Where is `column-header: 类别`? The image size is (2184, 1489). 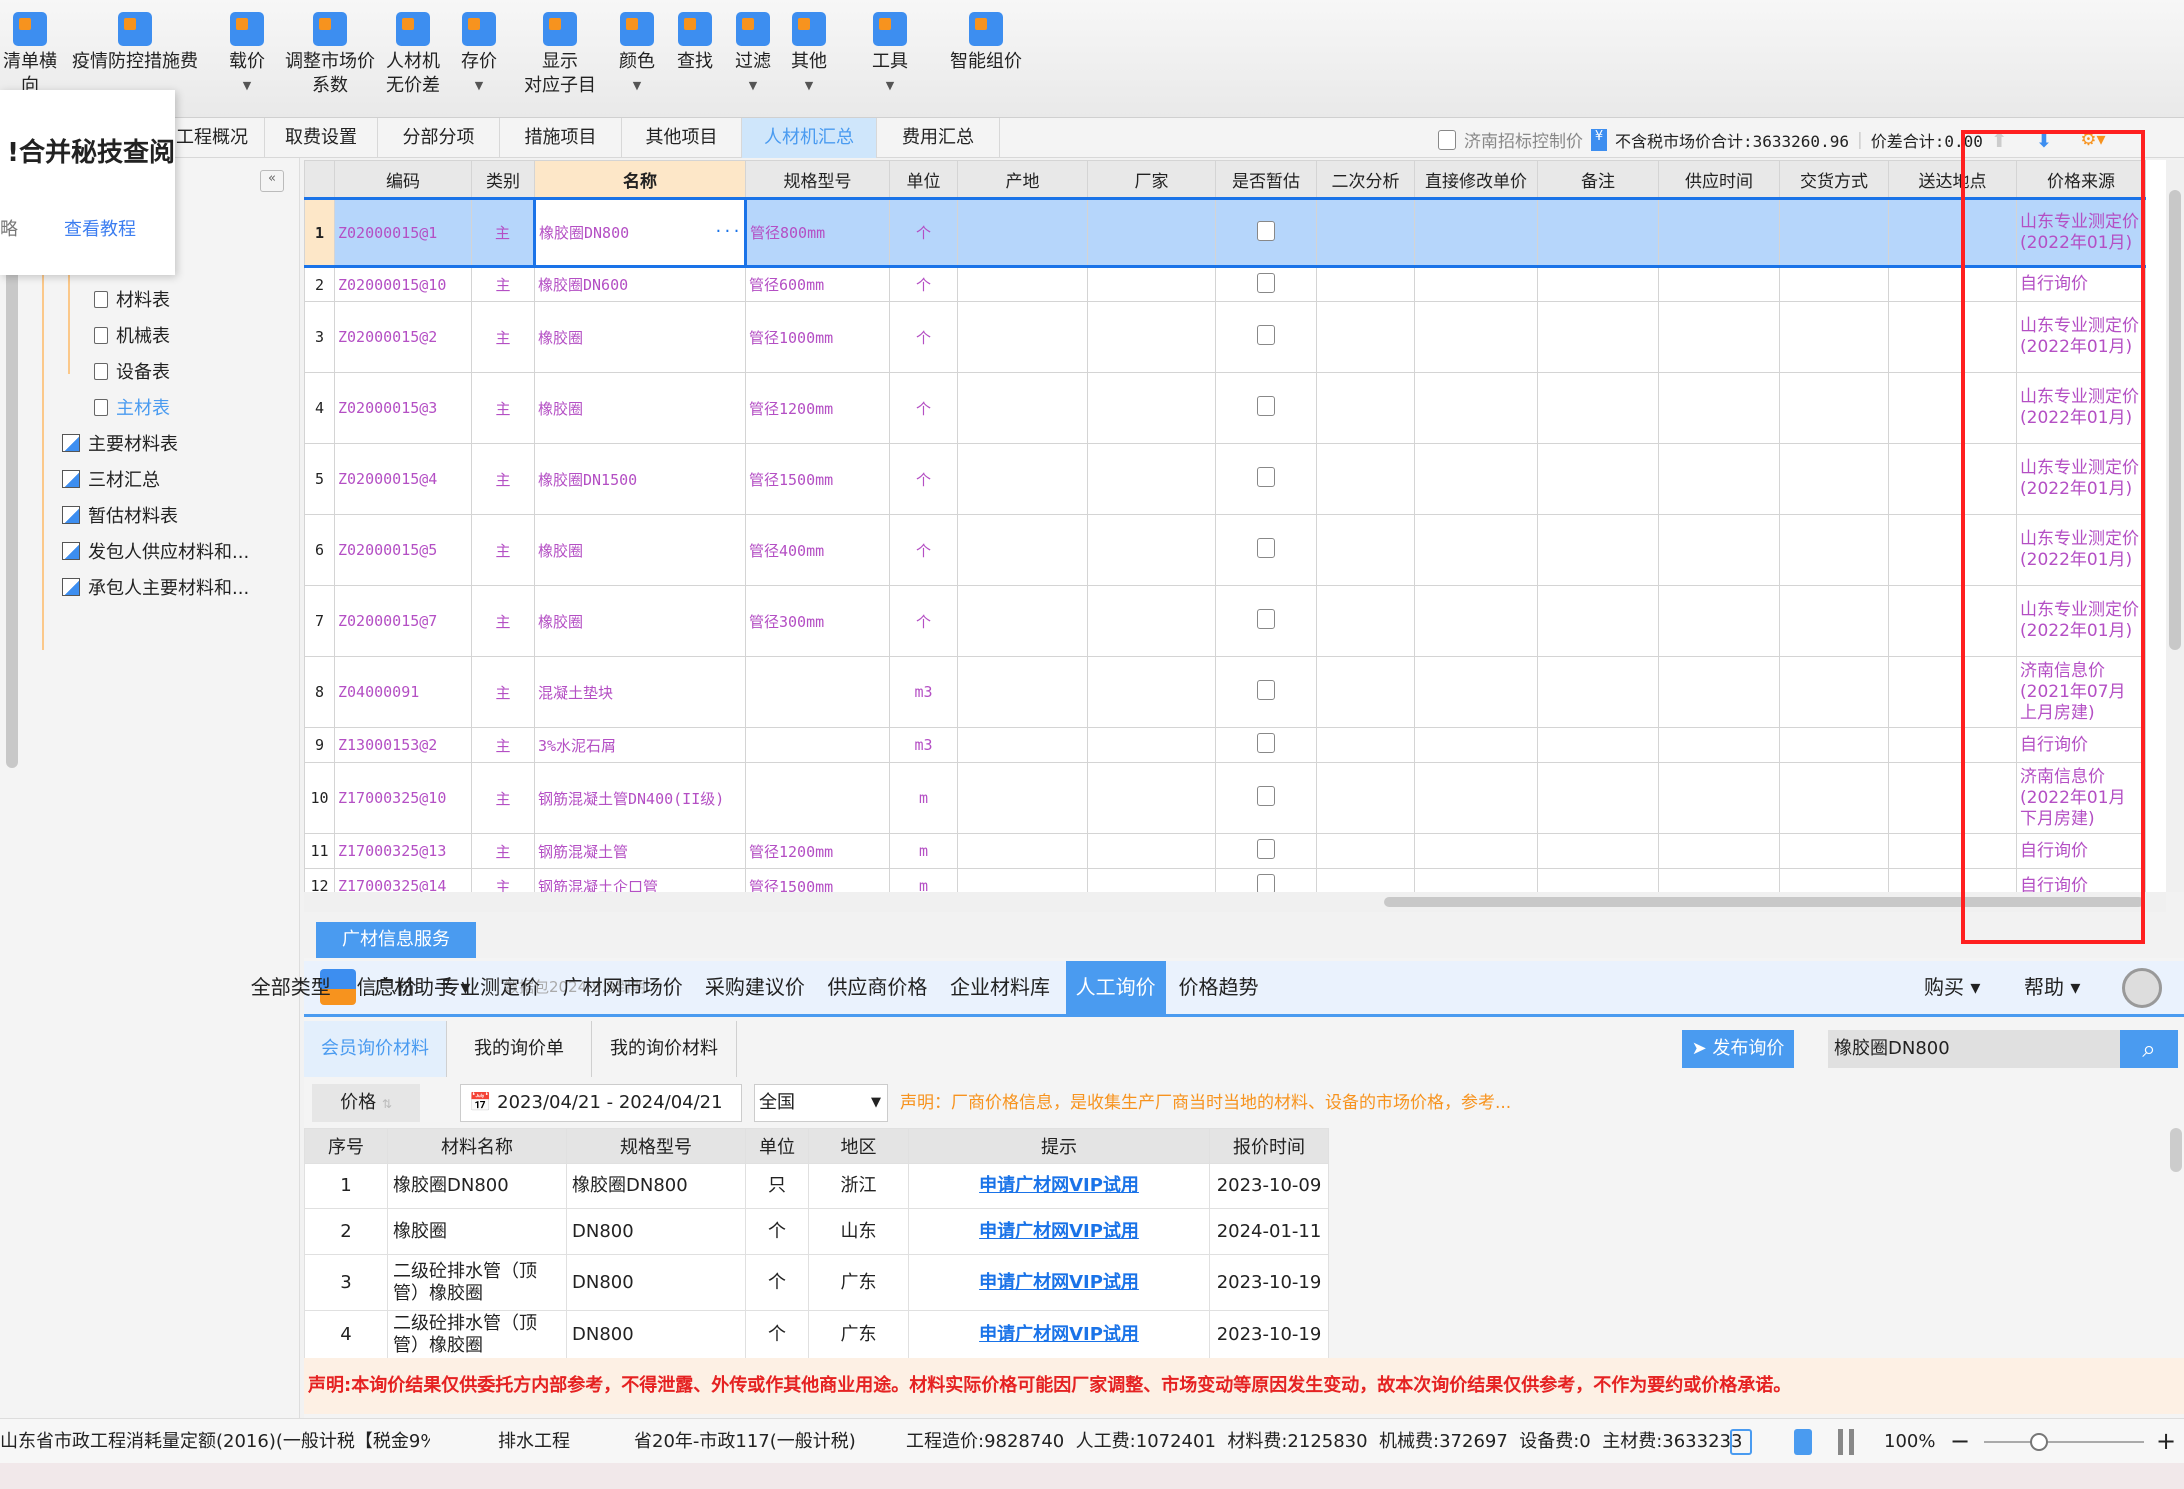
column-header: 类别 is located at coordinates (503, 179).